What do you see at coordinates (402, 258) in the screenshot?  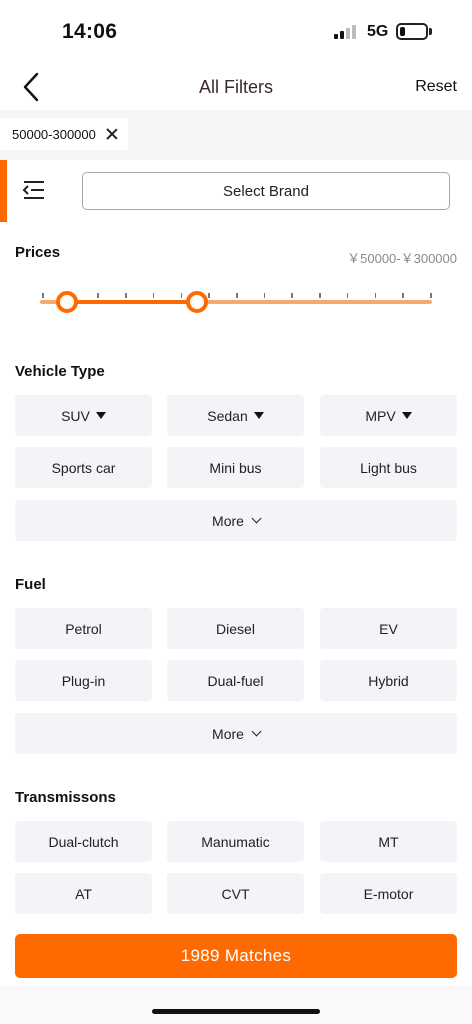 I see `price-range-label: ￥50000-￥300000` at bounding box center [402, 258].